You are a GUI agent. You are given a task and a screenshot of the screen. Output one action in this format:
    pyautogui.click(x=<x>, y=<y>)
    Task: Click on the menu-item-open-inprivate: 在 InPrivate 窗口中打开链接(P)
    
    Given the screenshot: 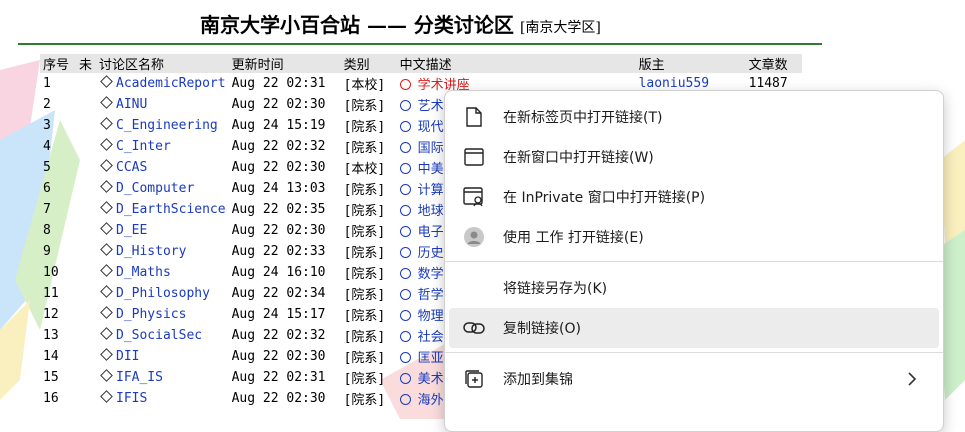 What is the action you would take?
    pyautogui.click(x=694, y=197)
    